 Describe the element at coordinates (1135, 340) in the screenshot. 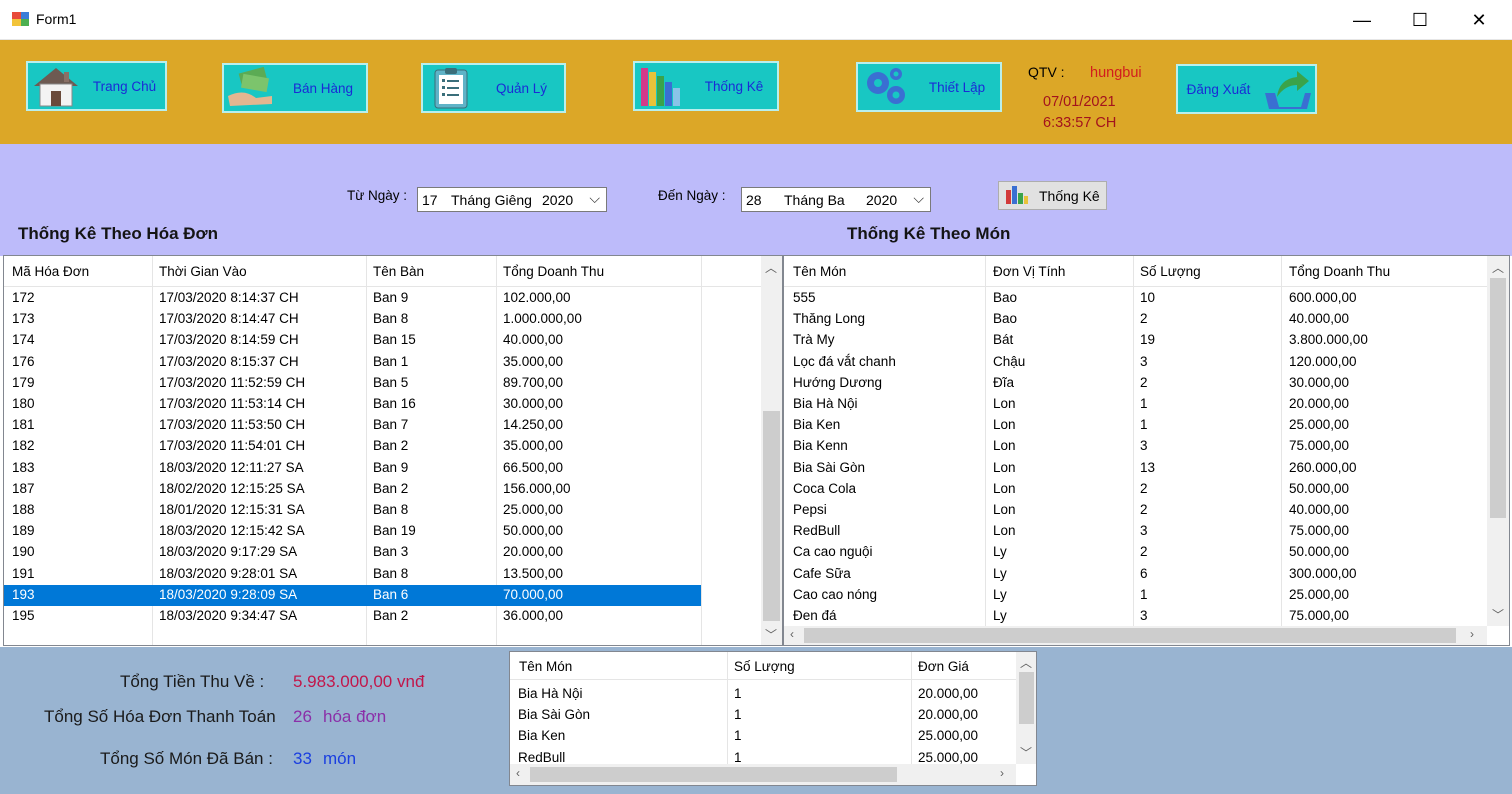

I see `item-row: Trà My Bát 19 3.800.000,00` at that location.